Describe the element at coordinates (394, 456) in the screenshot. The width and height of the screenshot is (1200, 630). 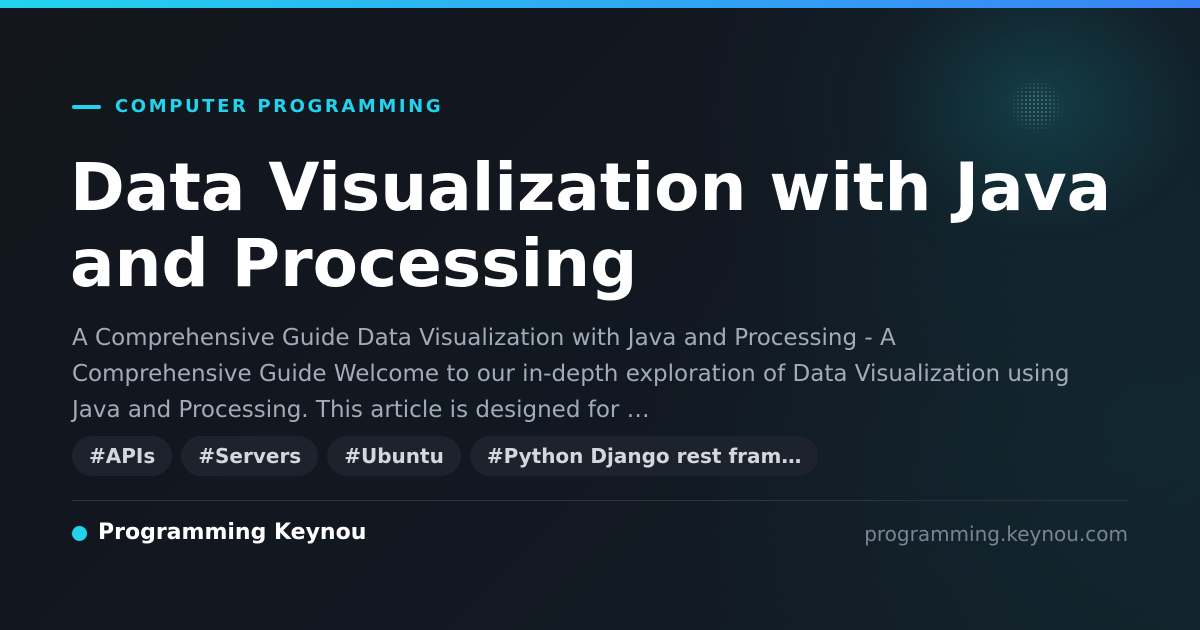
I see `tag-ubuntu: #Ubuntu` at that location.